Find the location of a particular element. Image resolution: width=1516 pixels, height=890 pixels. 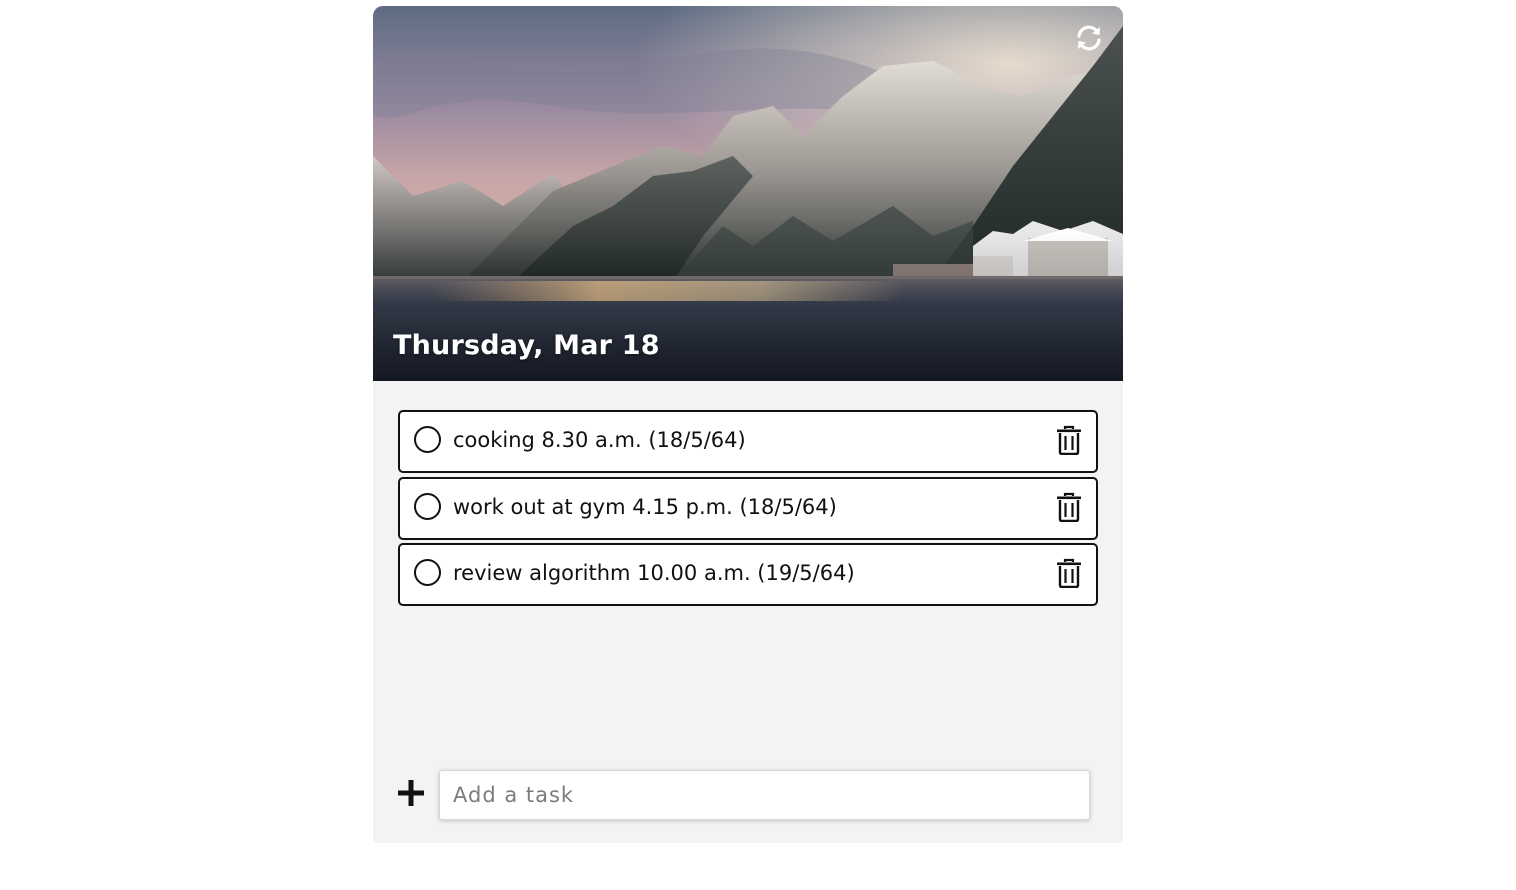

refresh-button is located at coordinates (1089, 38).